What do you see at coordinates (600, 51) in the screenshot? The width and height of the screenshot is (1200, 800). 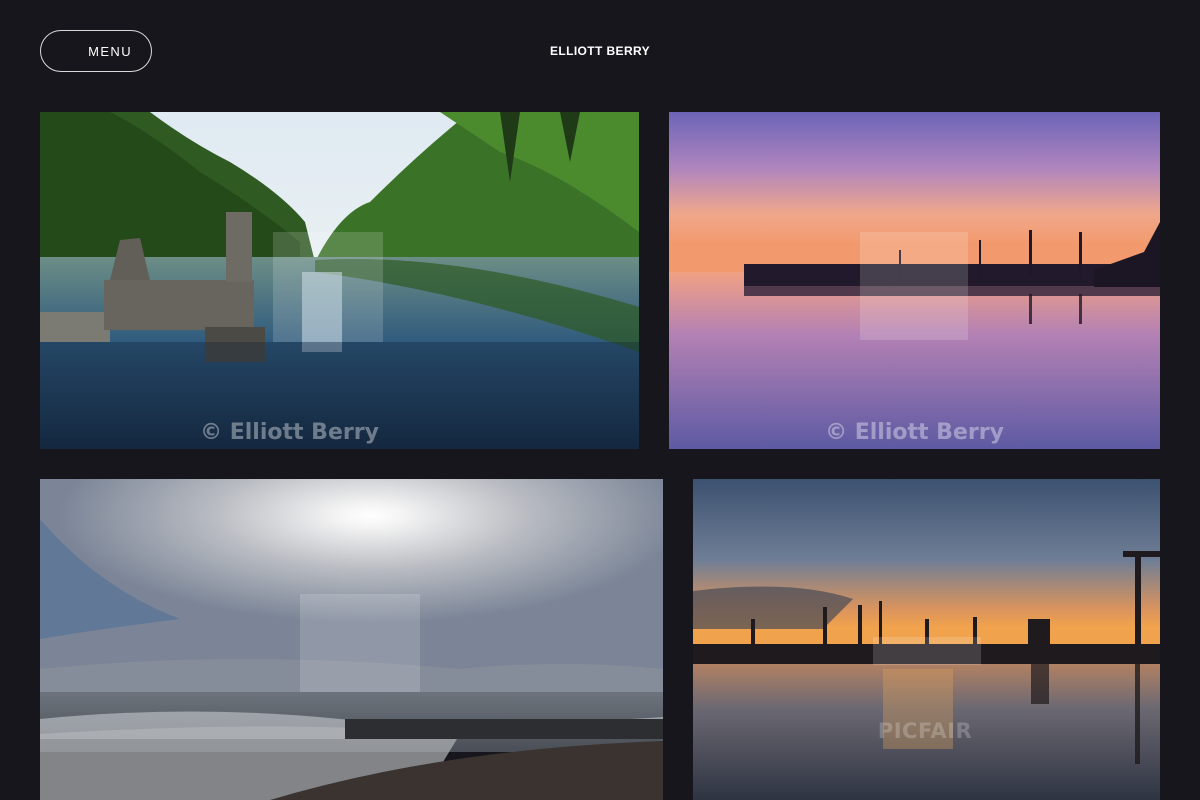 I see `site-title: ELLIOTT BERRY` at bounding box center [600, 51].